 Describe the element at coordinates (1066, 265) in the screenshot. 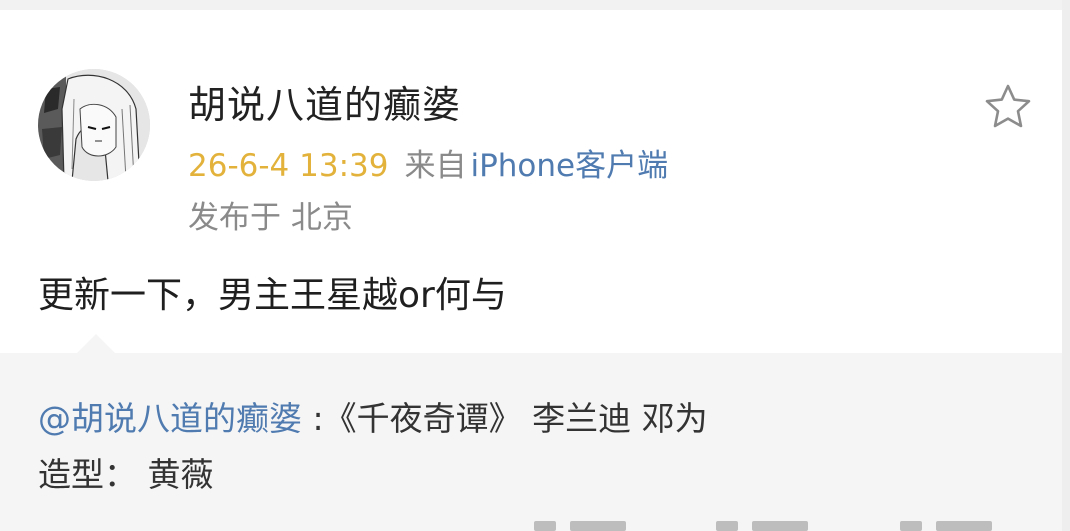

I see `right-edge-divider` at that location.